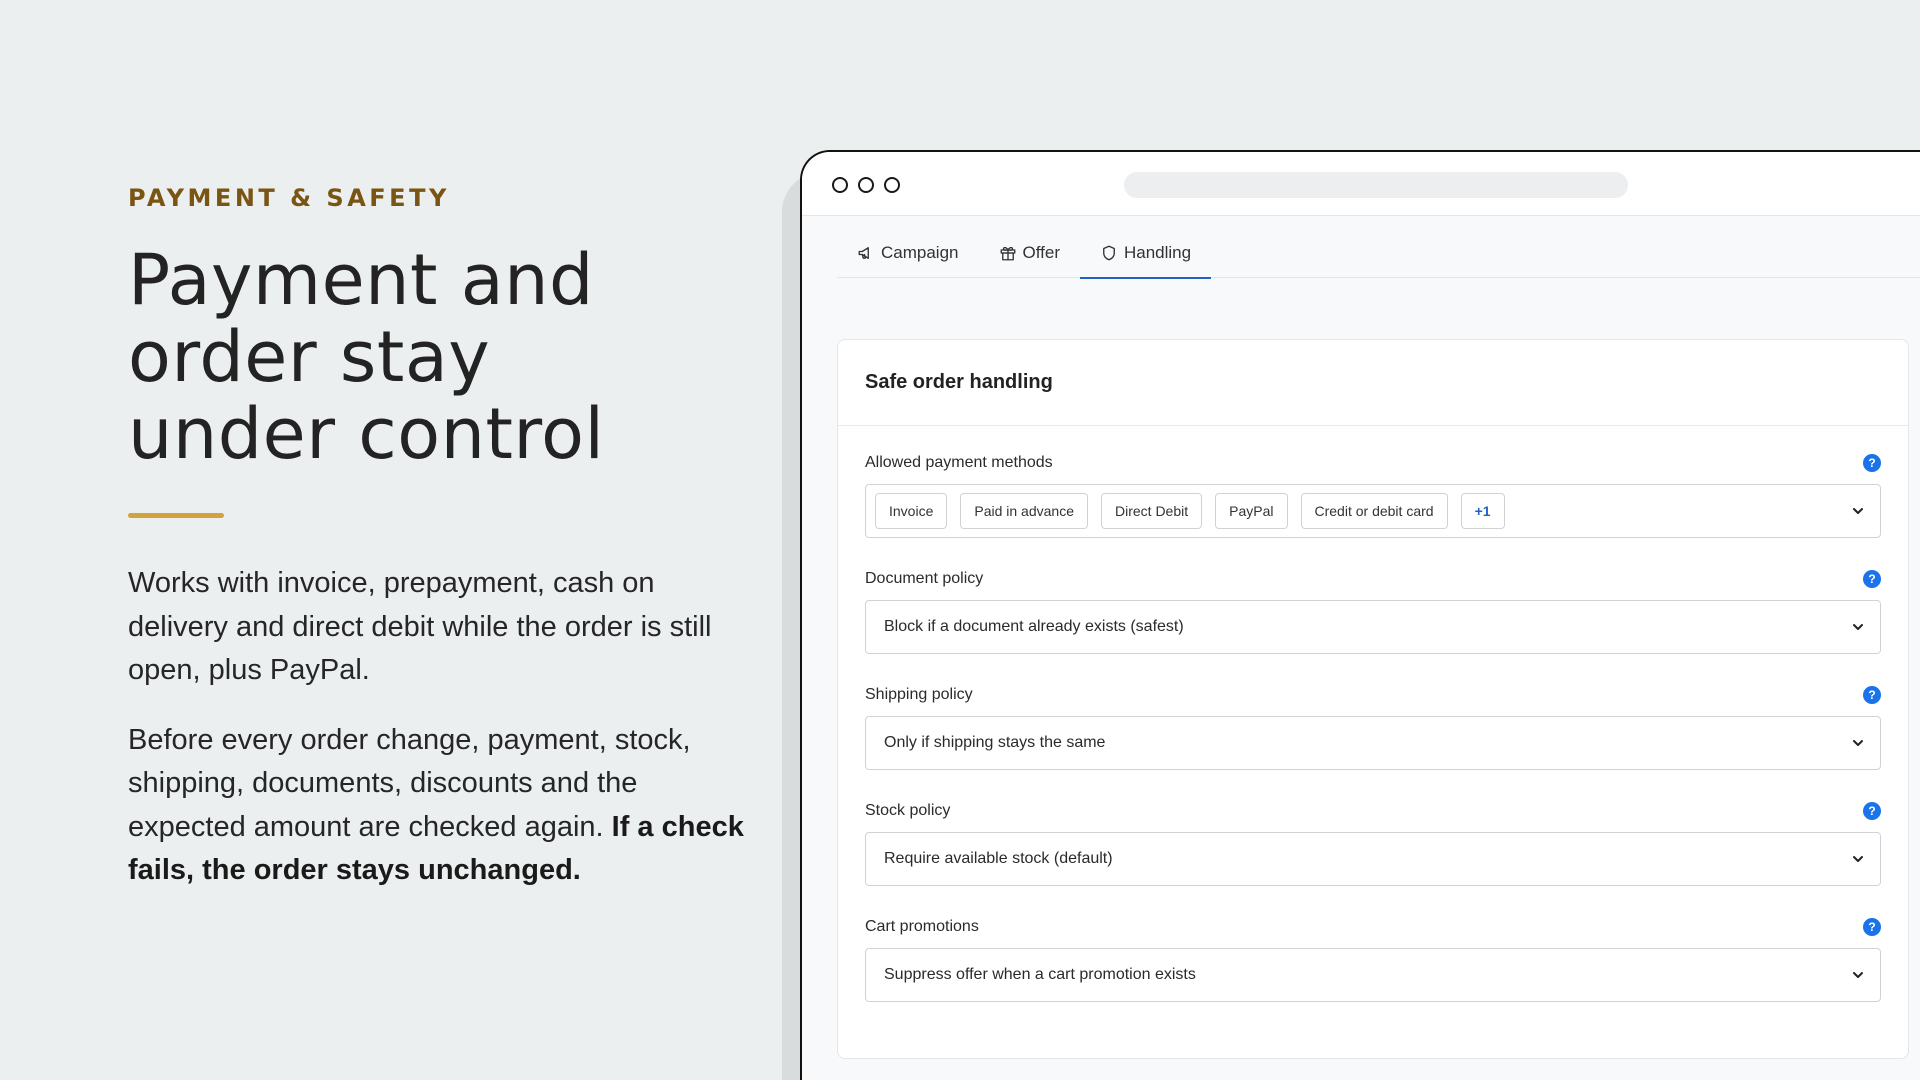 This screenshot has width=1920, height=1080. I want to click on more-chips-badge: +1, so click(1482, 511).